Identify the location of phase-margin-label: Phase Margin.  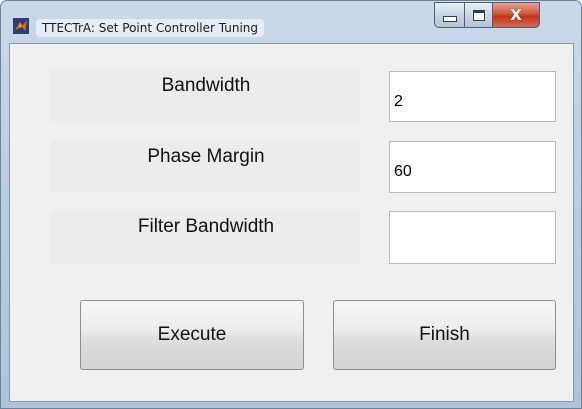
(206, 166).